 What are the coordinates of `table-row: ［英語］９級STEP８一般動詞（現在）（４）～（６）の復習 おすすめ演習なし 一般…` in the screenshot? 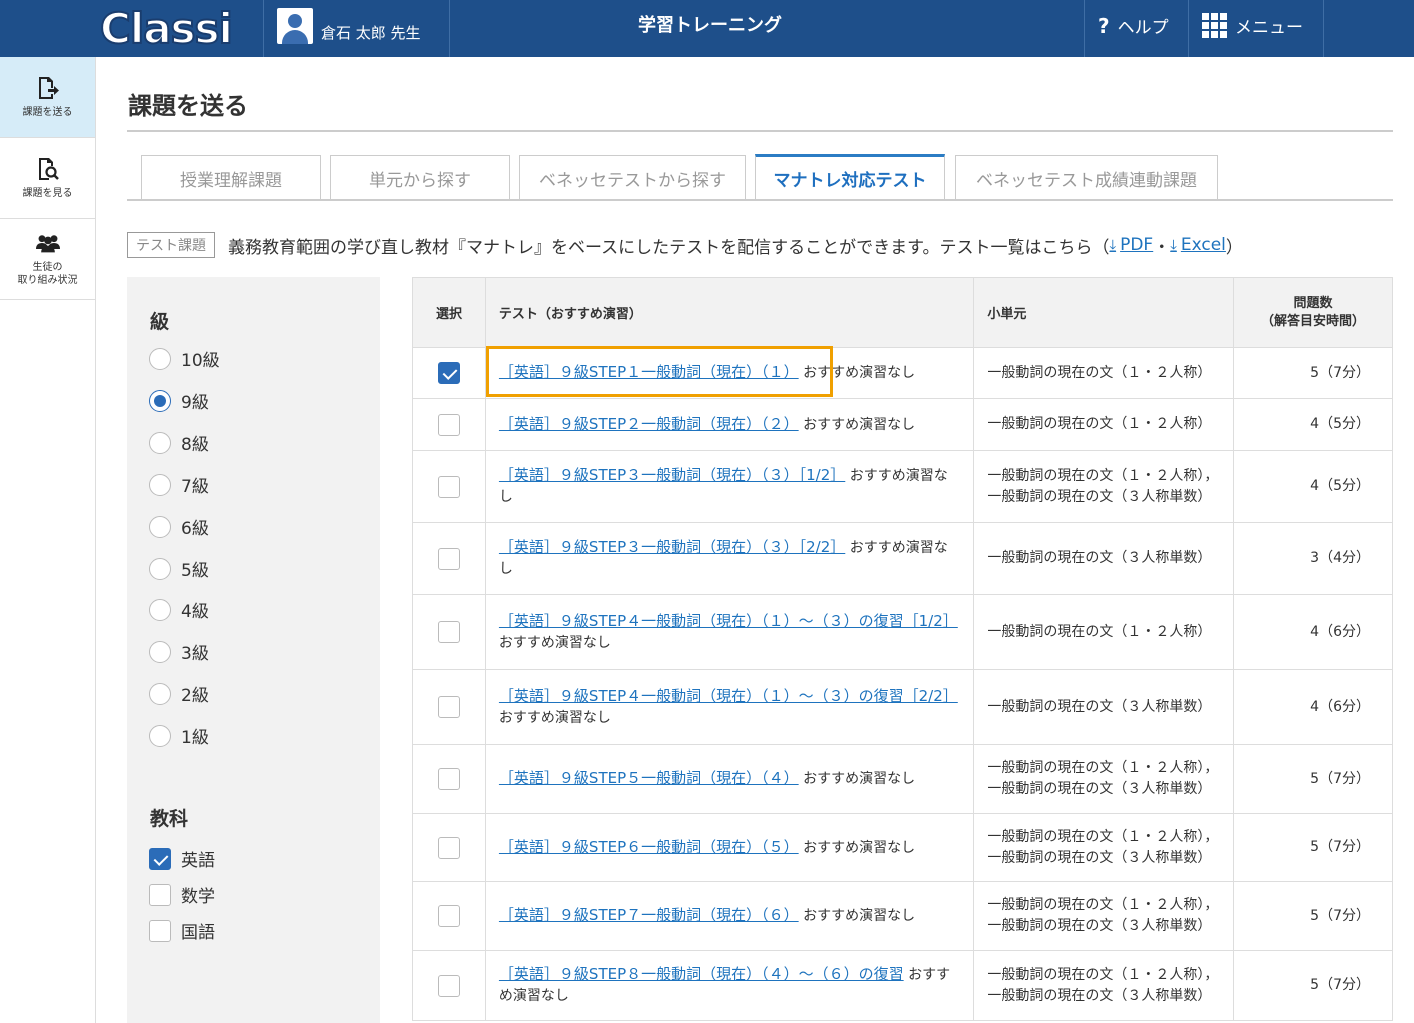 It's located at (902, 985).